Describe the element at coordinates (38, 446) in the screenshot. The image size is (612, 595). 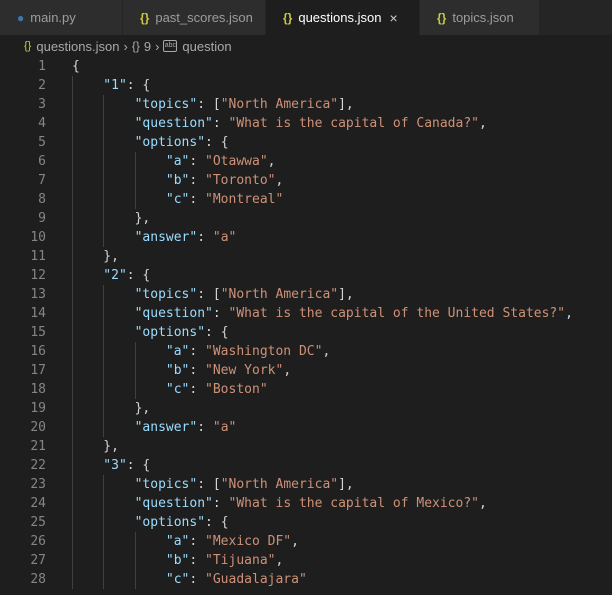
I see `line-number: 21` at that location.